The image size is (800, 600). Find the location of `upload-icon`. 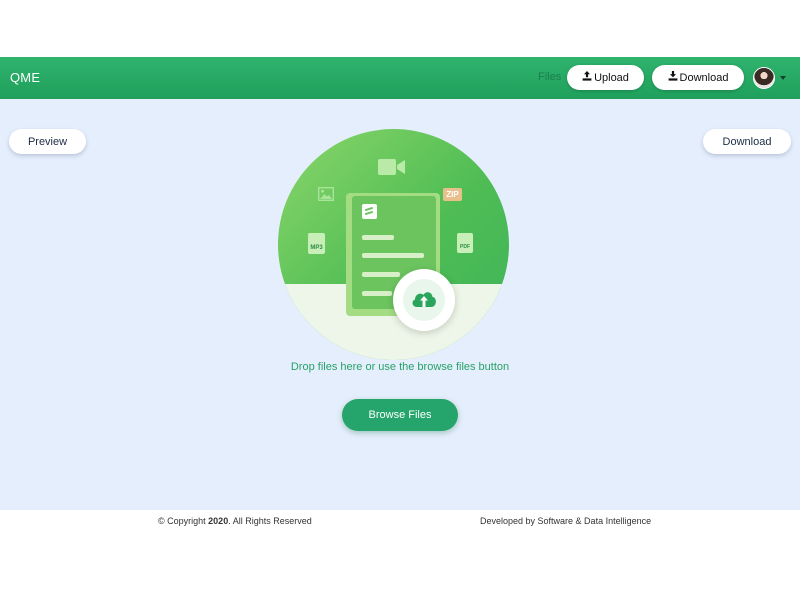

upload-icon is located at coordinates (587, 77).